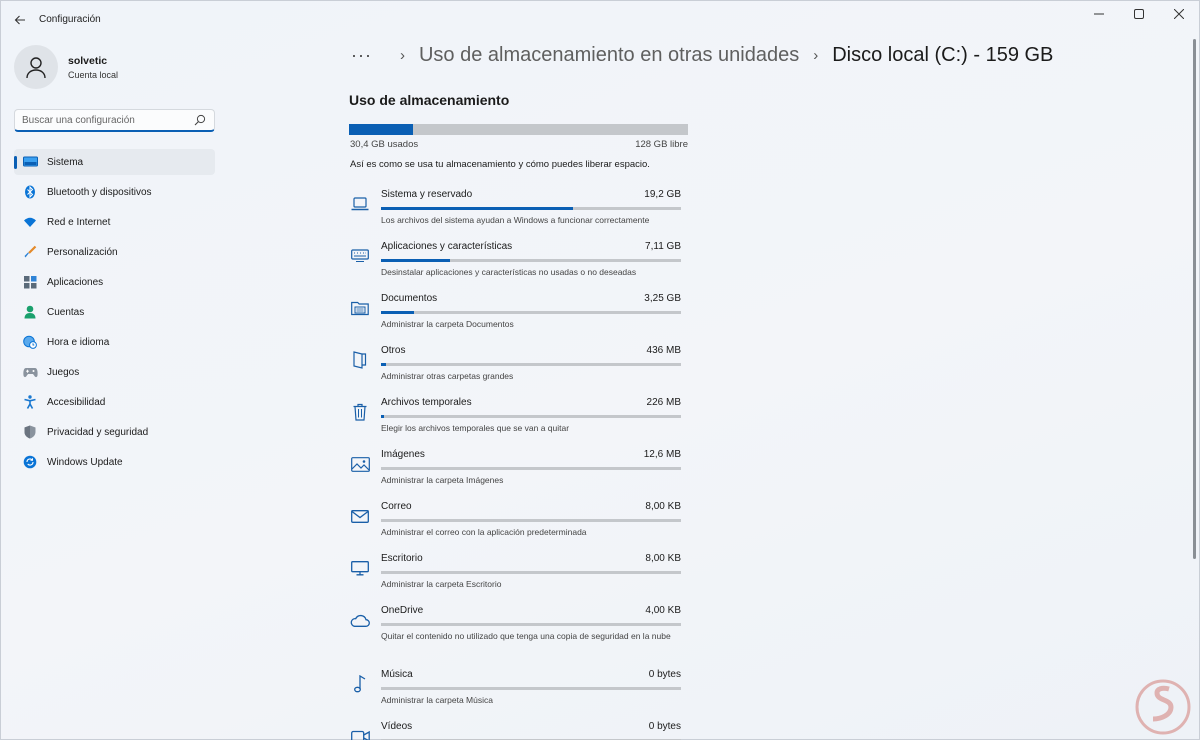 The image size is (1200, 740). What do you see at coordinates (30, 282) in the screenshot?
I see `apps-icon` at bounding box center [30, 282].